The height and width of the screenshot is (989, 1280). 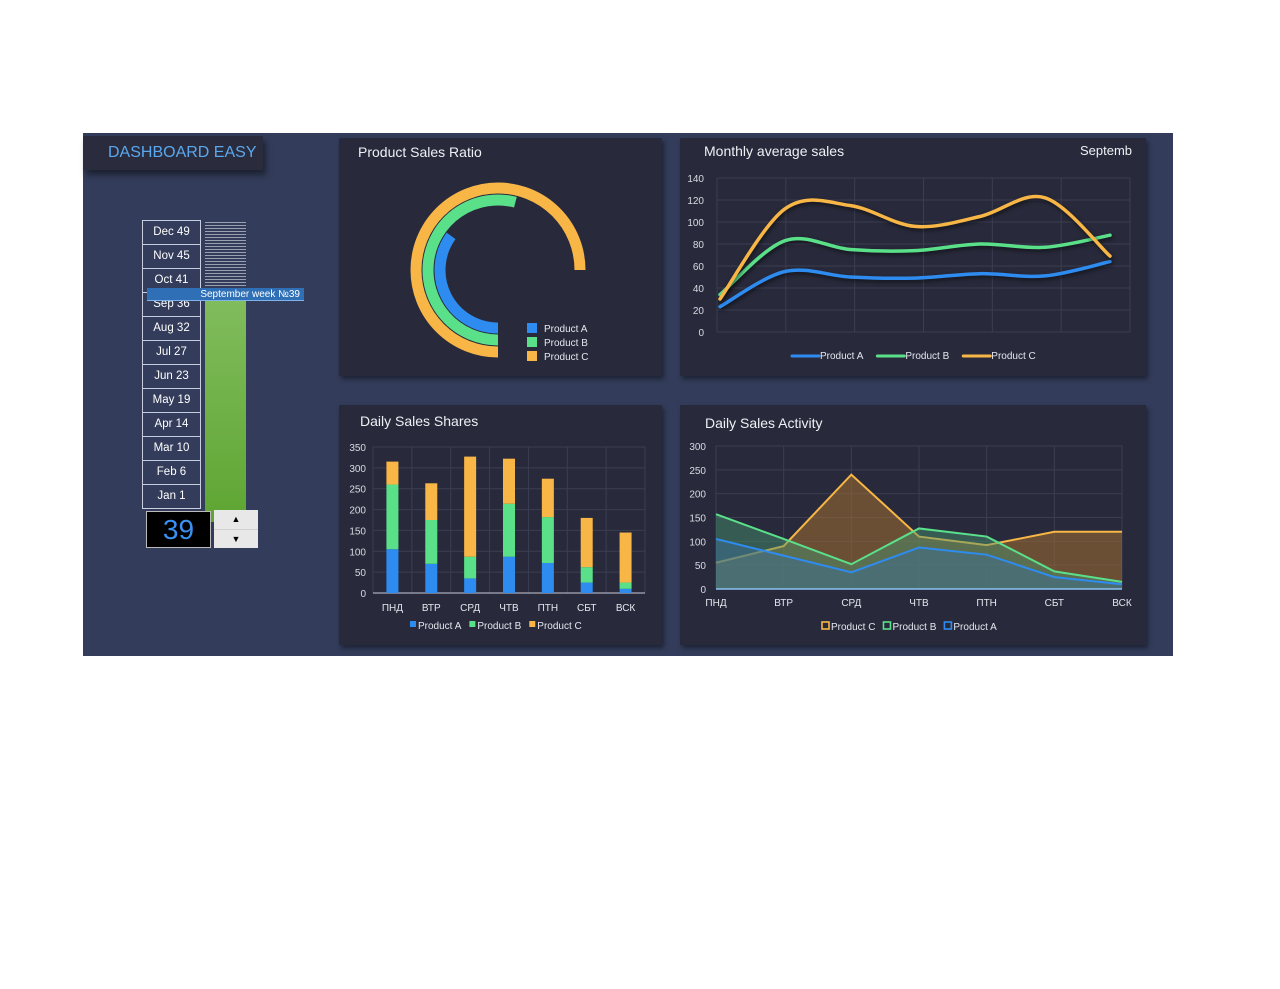 What do you see at coordinates (695, 179) in the screenshot?
I see `y-tick-label: 140` at bounding box center [695, 179].